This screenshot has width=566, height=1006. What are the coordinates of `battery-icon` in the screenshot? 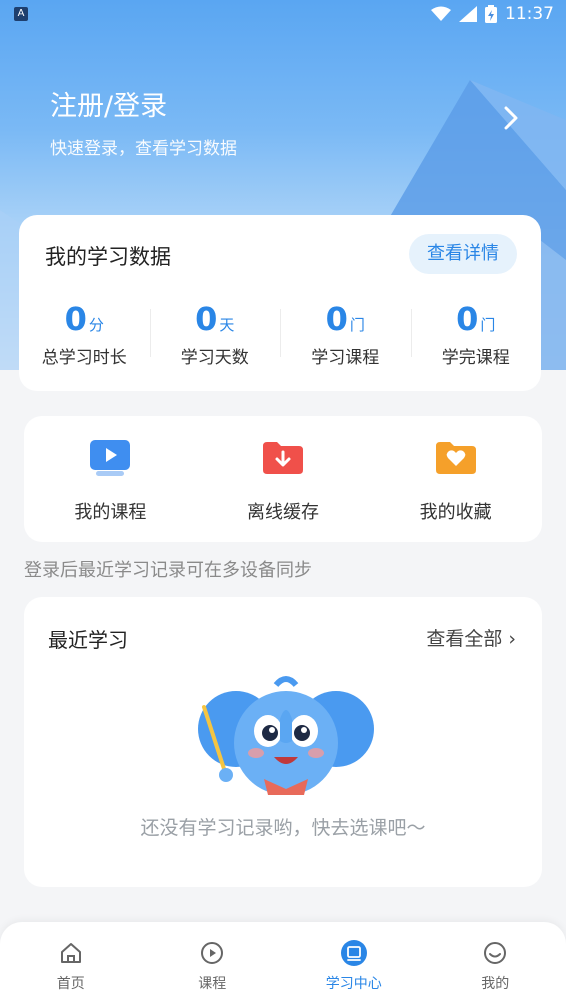 It's located at (491, 14).